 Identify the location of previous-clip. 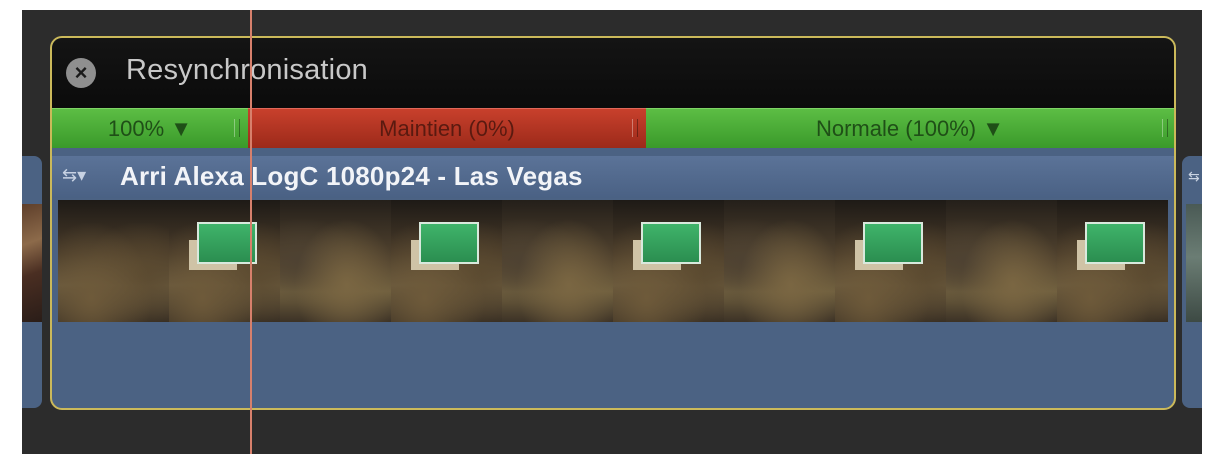
(32, 282).